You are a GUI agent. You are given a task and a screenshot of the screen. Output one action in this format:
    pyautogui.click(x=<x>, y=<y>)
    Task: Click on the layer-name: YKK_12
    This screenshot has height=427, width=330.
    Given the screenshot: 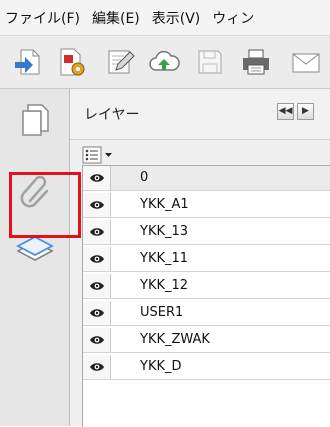 What is the action you would take?
    pyautogui.click(x=164, y=285)
    